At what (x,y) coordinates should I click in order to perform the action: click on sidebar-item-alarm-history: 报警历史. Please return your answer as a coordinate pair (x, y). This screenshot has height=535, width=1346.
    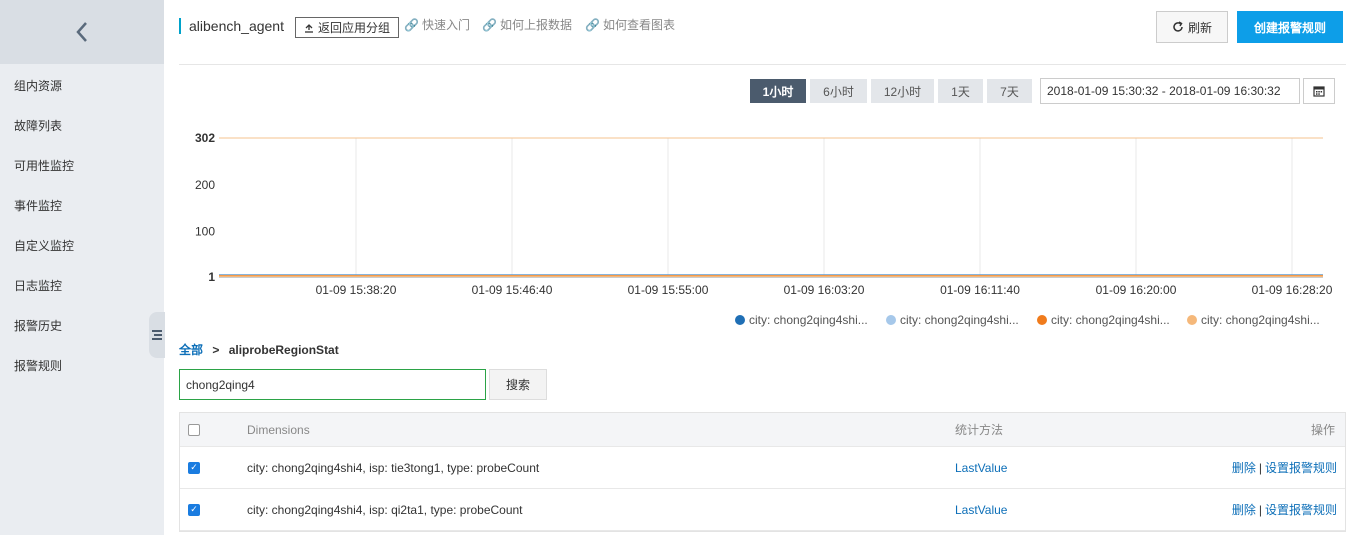
    Looking at the image, I should click on (38, 325).